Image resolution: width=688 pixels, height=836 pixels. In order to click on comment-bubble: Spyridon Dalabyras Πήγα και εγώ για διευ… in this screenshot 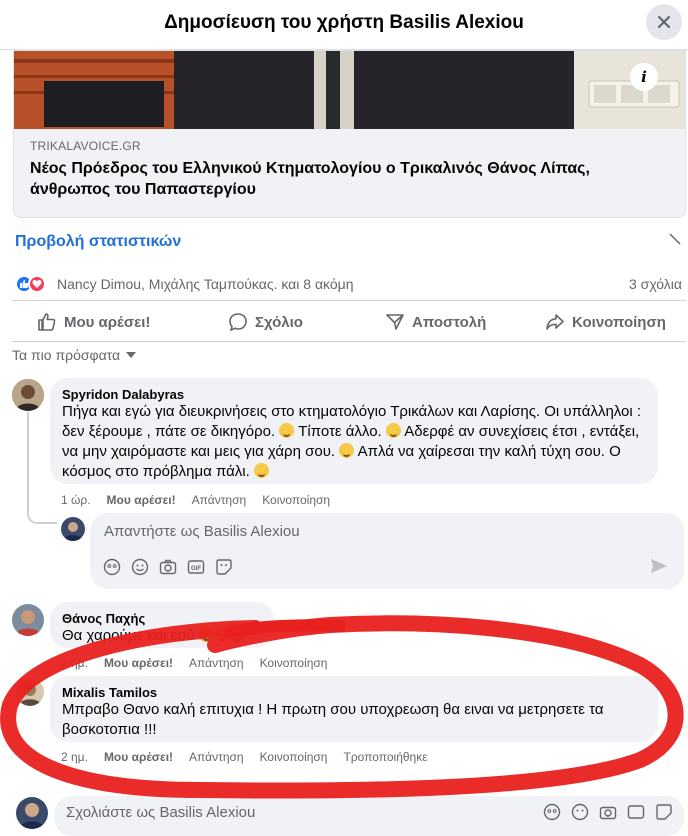, I will do `click(354, 431)`.